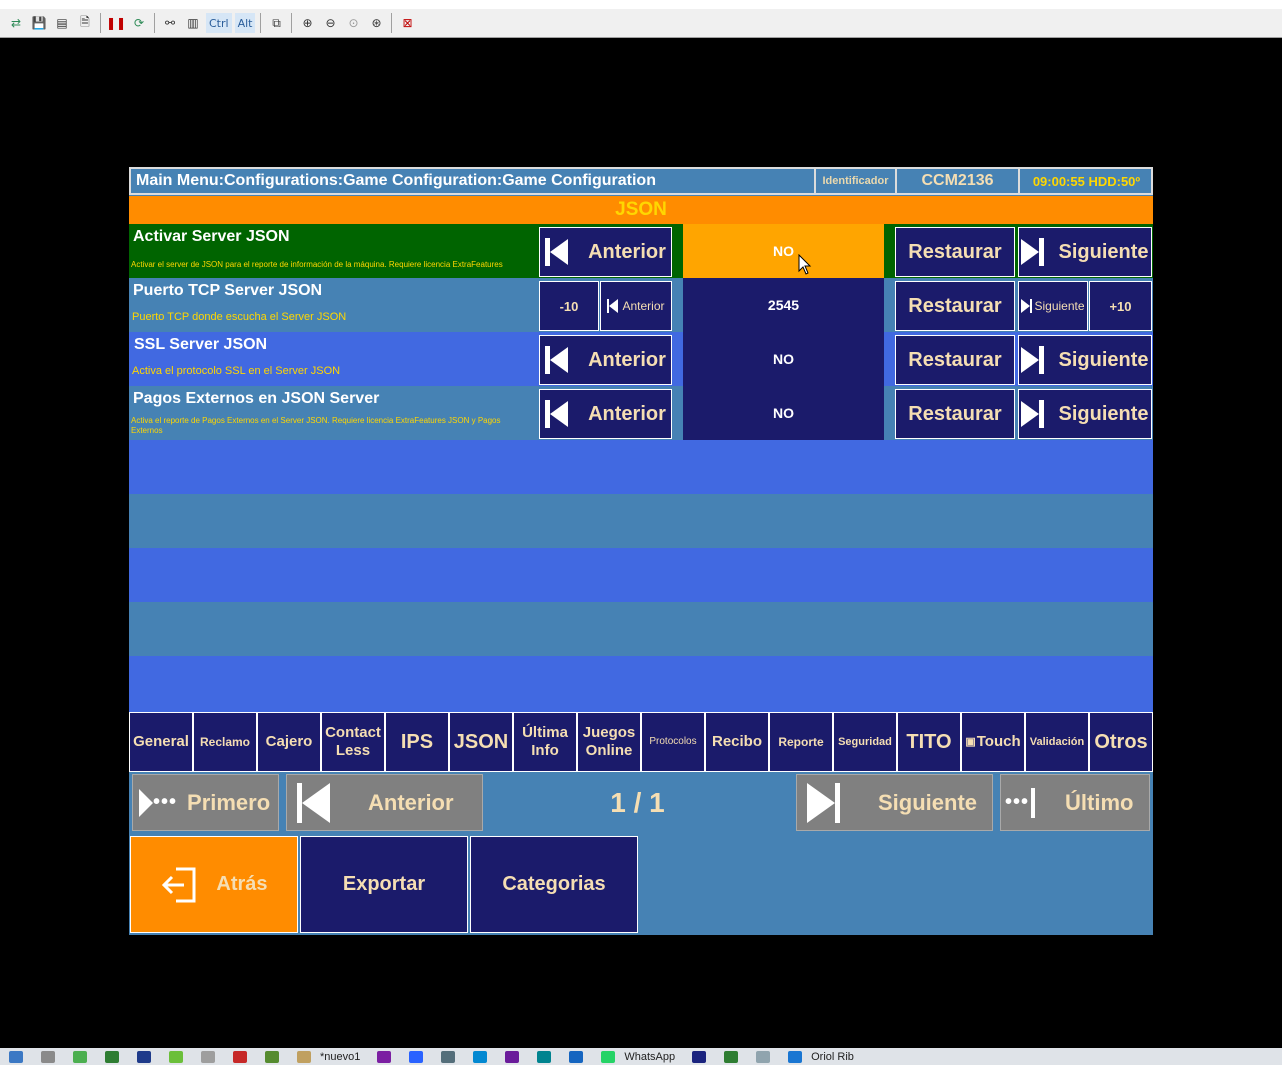 The image size is (1282, 1065). What do you see at coordinates (641, 210) in the screenshot?
I see `section-title: JSON` at bounding box center [641, 210].